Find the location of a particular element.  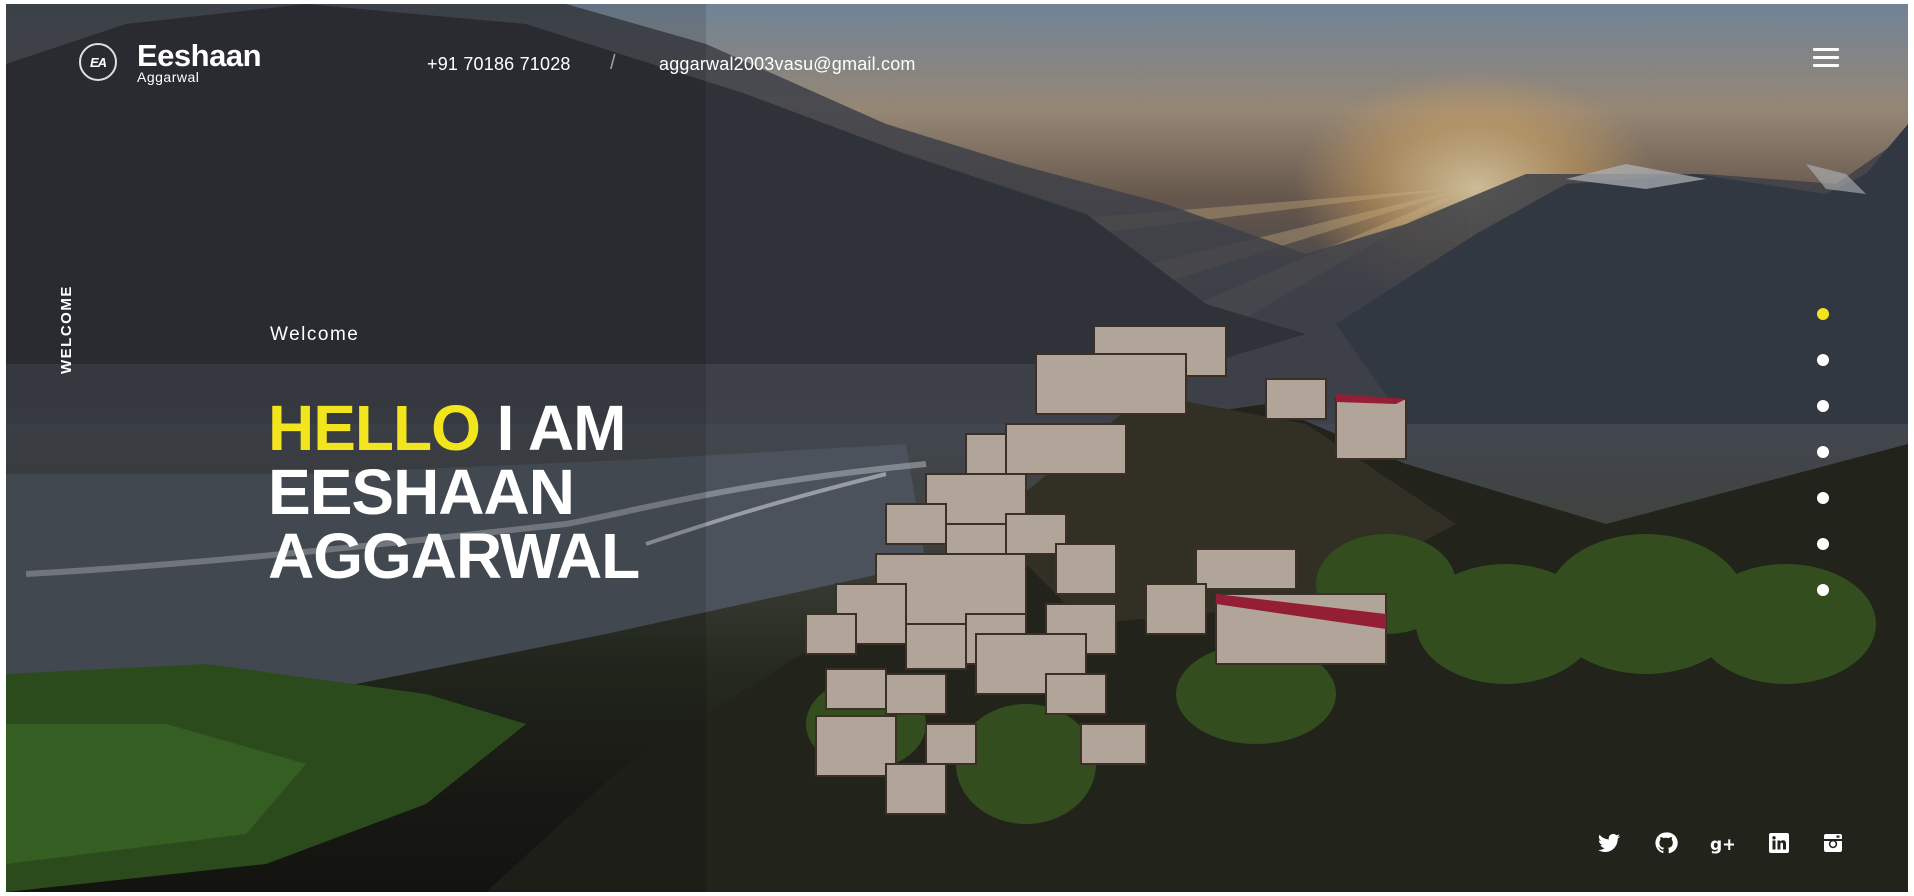

logo-name: Eeshaan is located at coordinates (199, 55).